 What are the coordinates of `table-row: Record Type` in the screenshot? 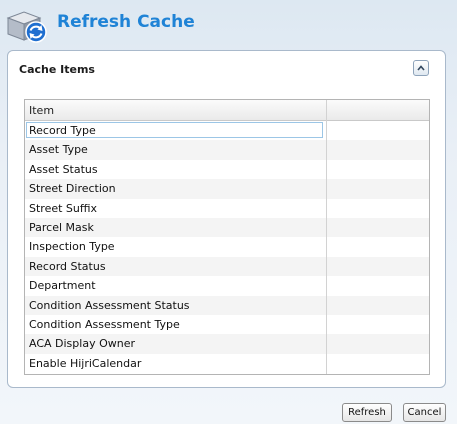 It's located at (227, 130).